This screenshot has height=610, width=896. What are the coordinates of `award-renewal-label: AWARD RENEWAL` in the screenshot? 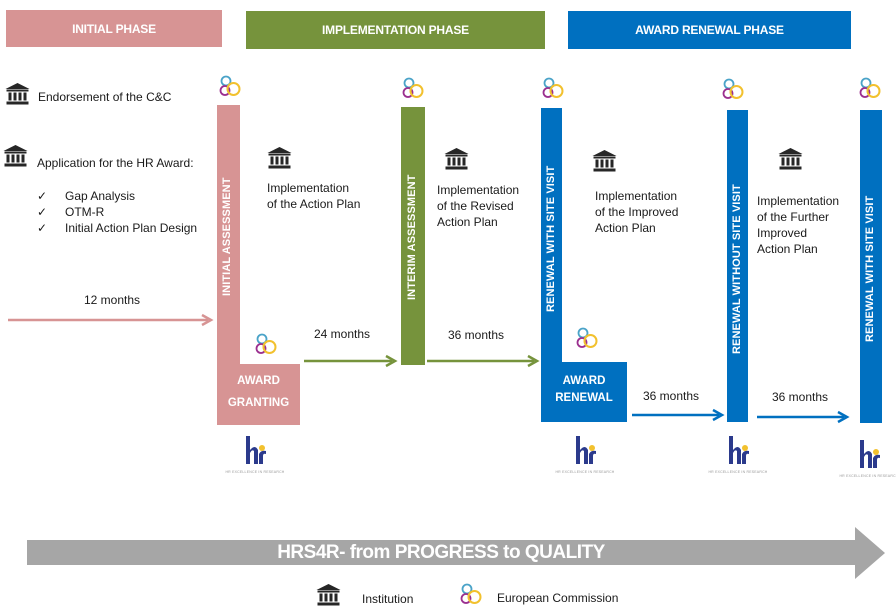 It's located at (584, 390).